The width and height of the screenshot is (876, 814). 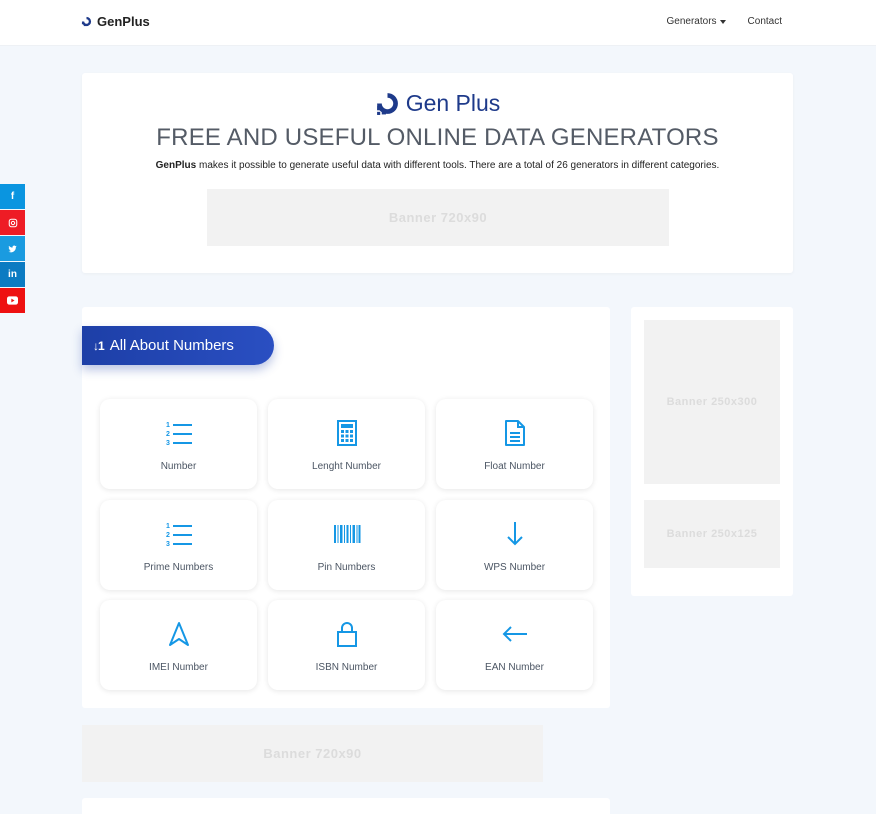 I want to click on social-share-rail: f in, so click(x=12, y=249).